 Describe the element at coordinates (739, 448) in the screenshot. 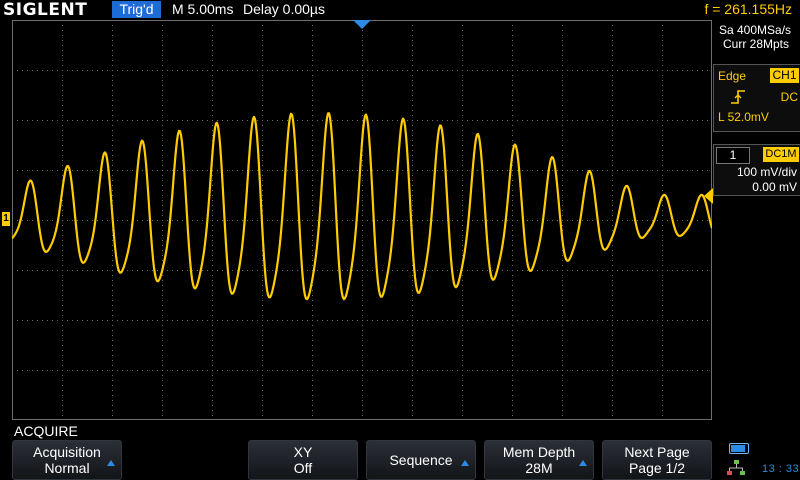

I see `battery-icon` at that location.